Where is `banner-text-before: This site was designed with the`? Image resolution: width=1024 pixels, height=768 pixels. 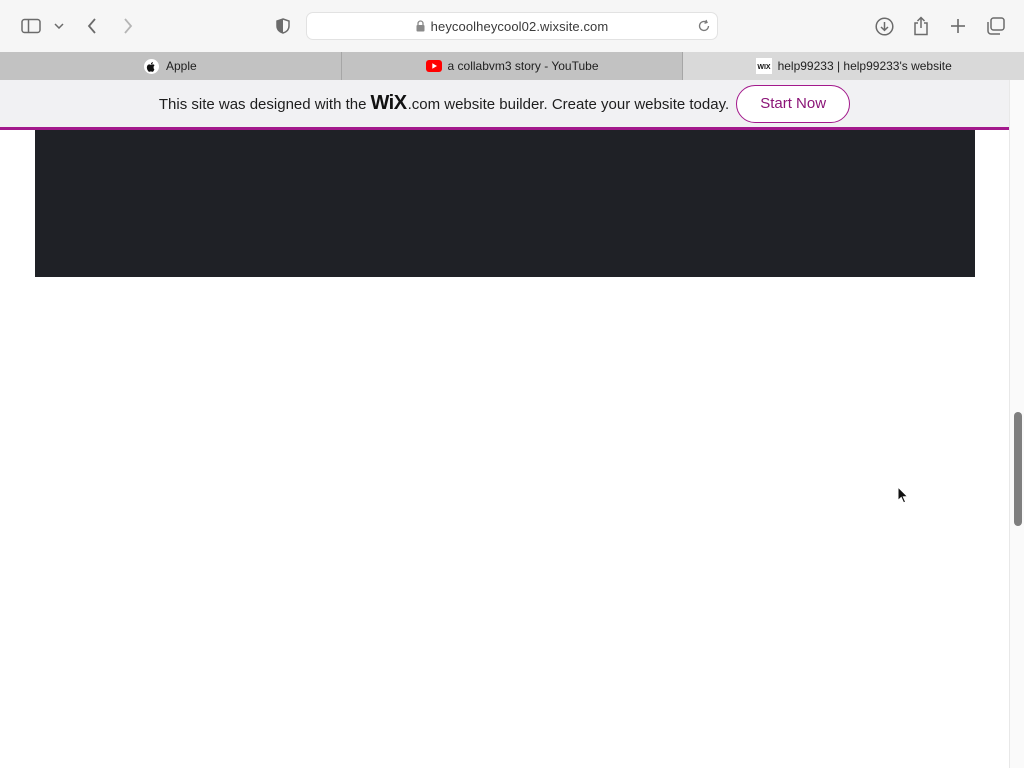 banner-text-before: This site was designed with the is located at coordinates (262, 104).